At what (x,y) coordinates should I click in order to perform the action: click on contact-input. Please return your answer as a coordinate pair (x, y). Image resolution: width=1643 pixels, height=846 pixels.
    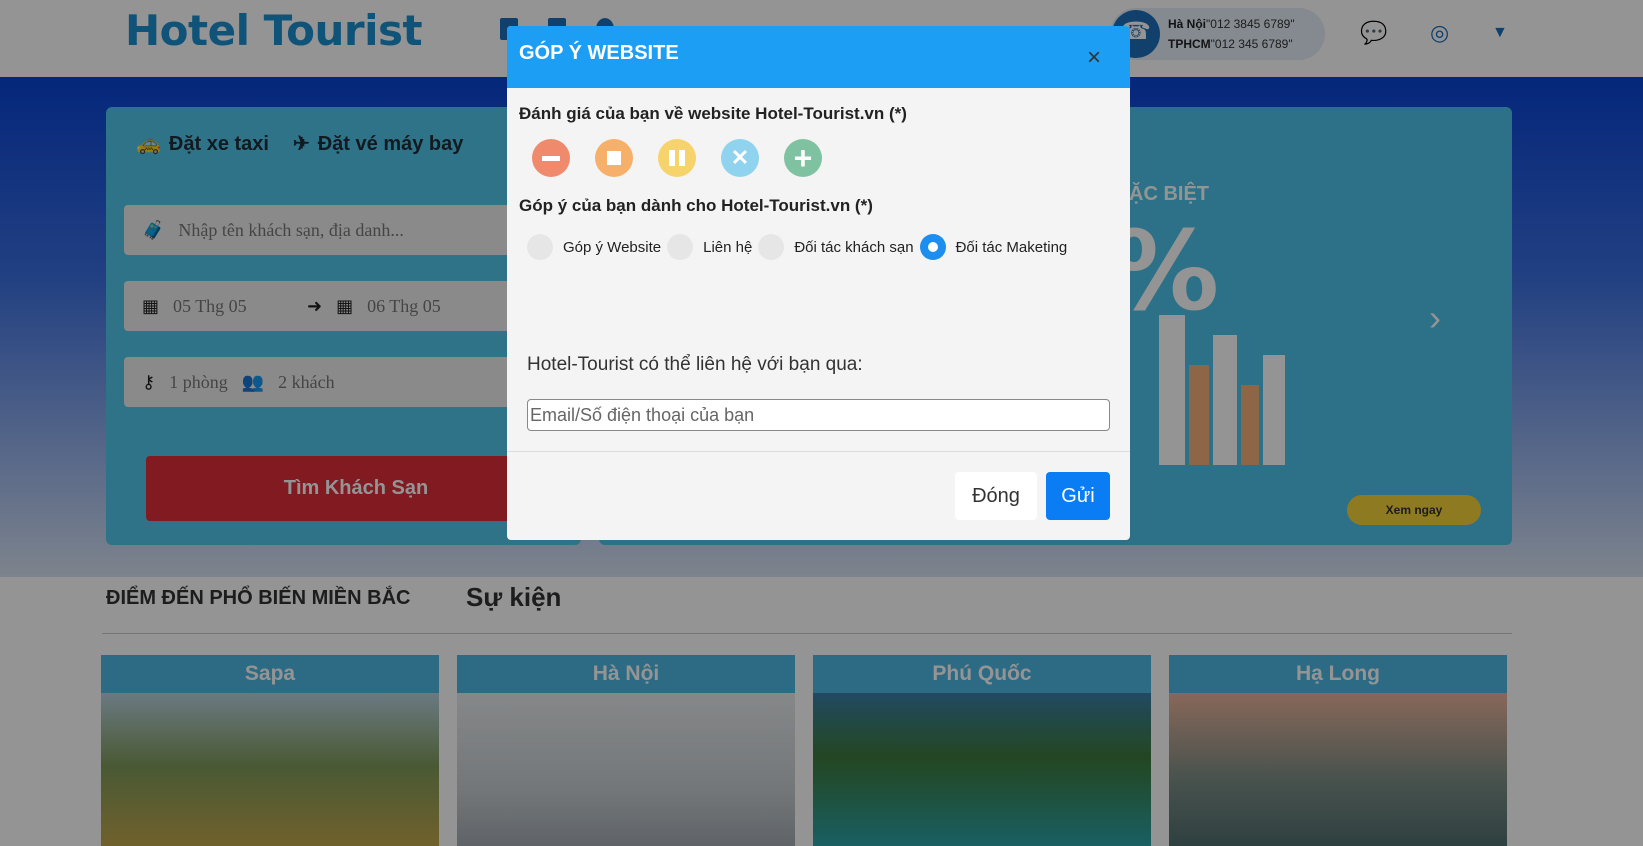
    Looking at the image, I should click on (818, 415).